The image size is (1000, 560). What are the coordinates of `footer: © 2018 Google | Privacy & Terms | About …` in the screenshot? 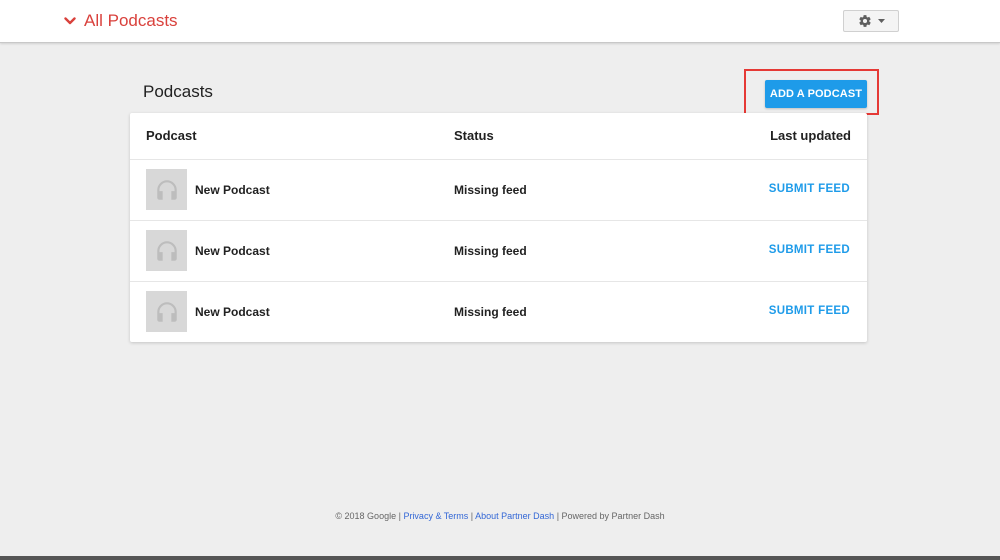 It's located at (500, 516).